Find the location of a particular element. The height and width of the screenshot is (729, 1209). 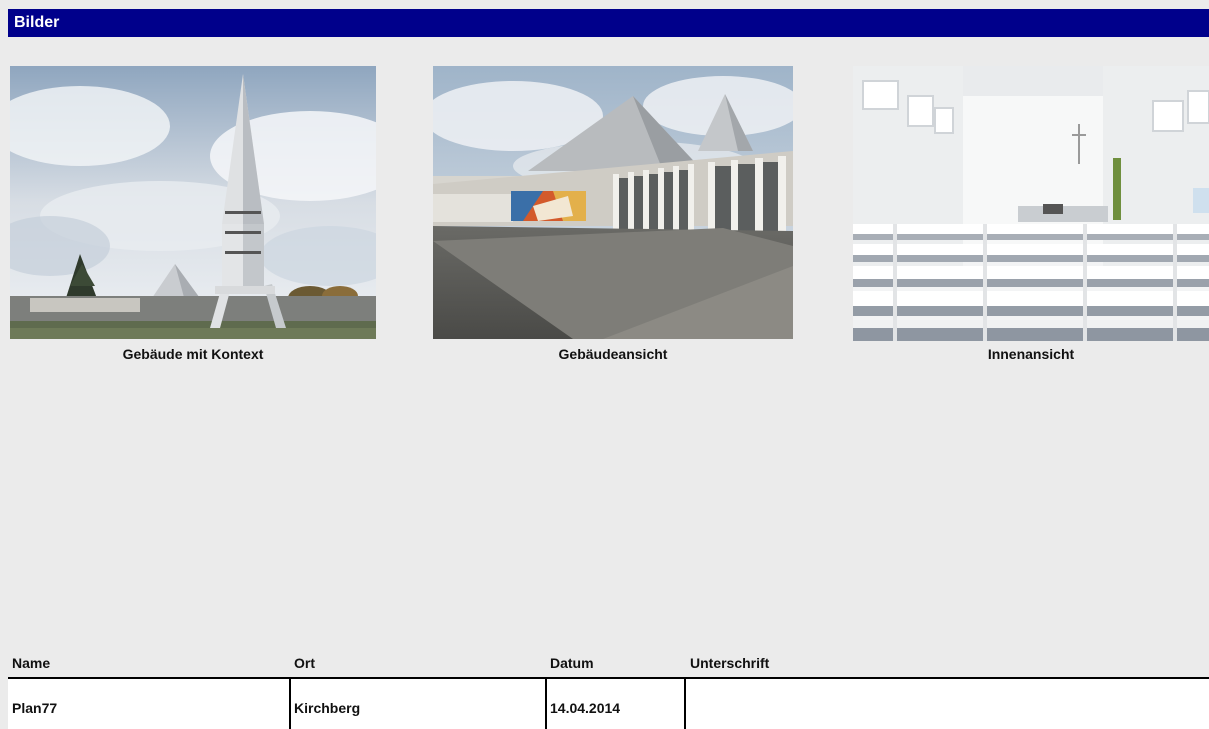

label-name: Name is located at coordinates (31, 663).